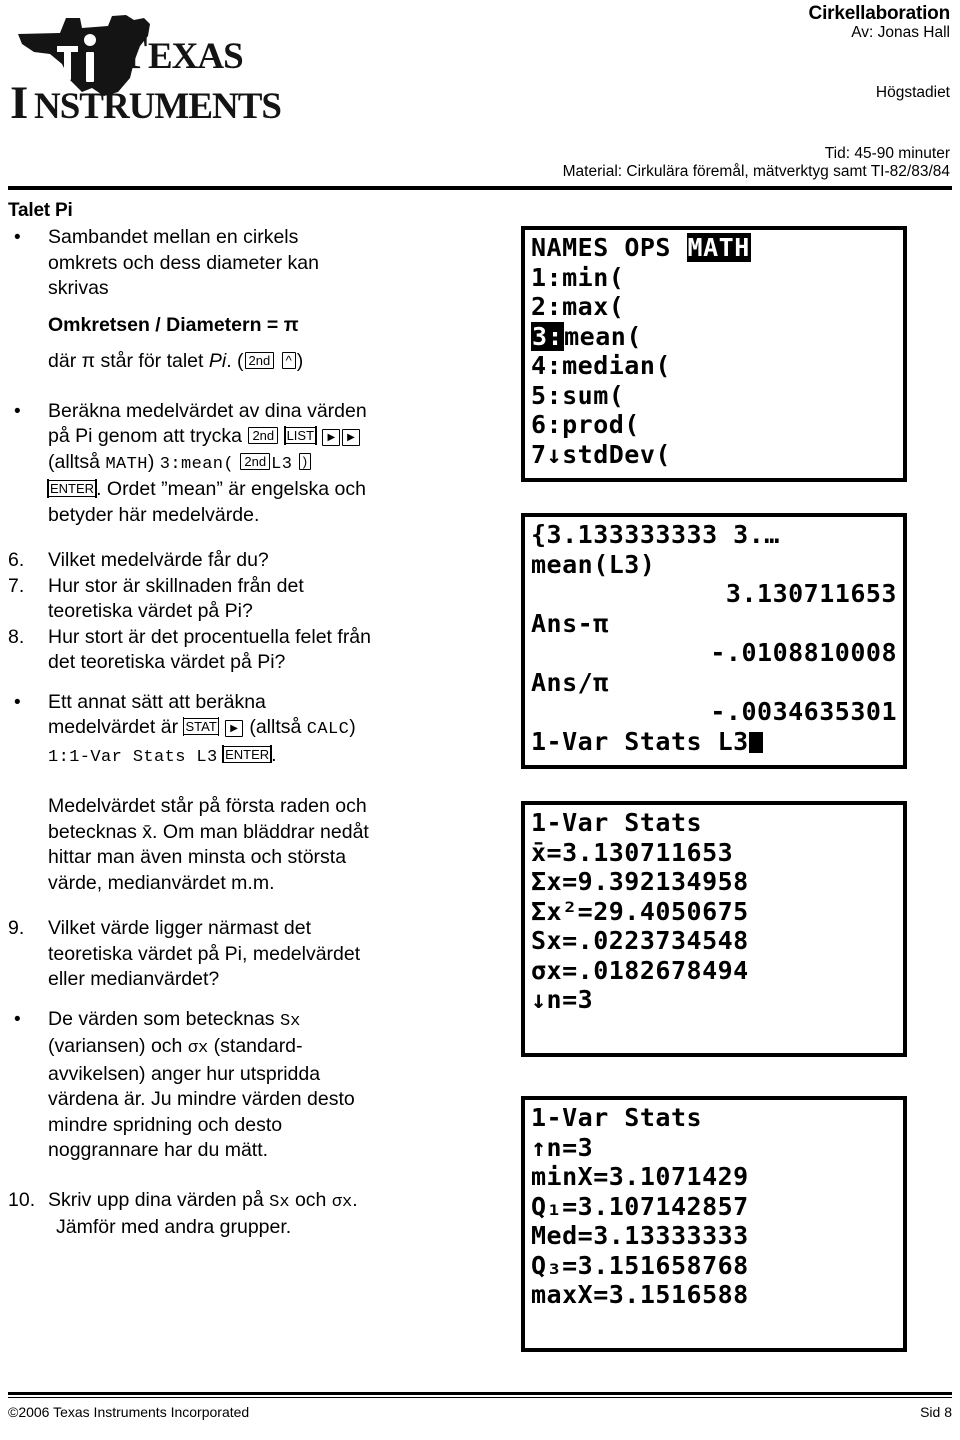 This screenshot has height=1440, width=960. I want to click on text-line: hittar man även minsta och största, so click(197, 857).